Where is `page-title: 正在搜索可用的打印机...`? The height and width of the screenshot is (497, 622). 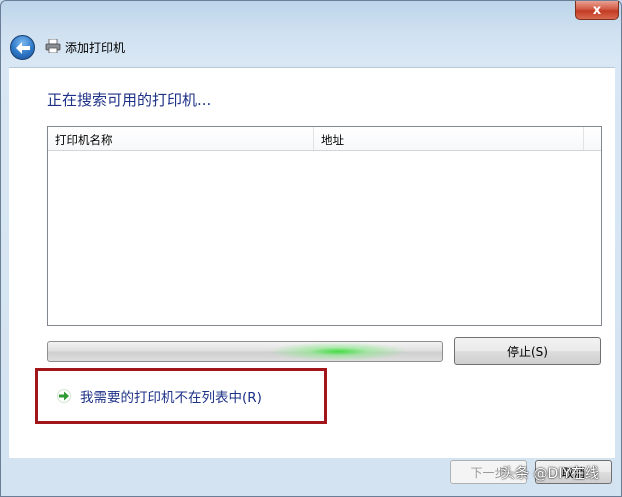
page-title: 正在搜索可用的打印机... is located at coordinates (129, 100).